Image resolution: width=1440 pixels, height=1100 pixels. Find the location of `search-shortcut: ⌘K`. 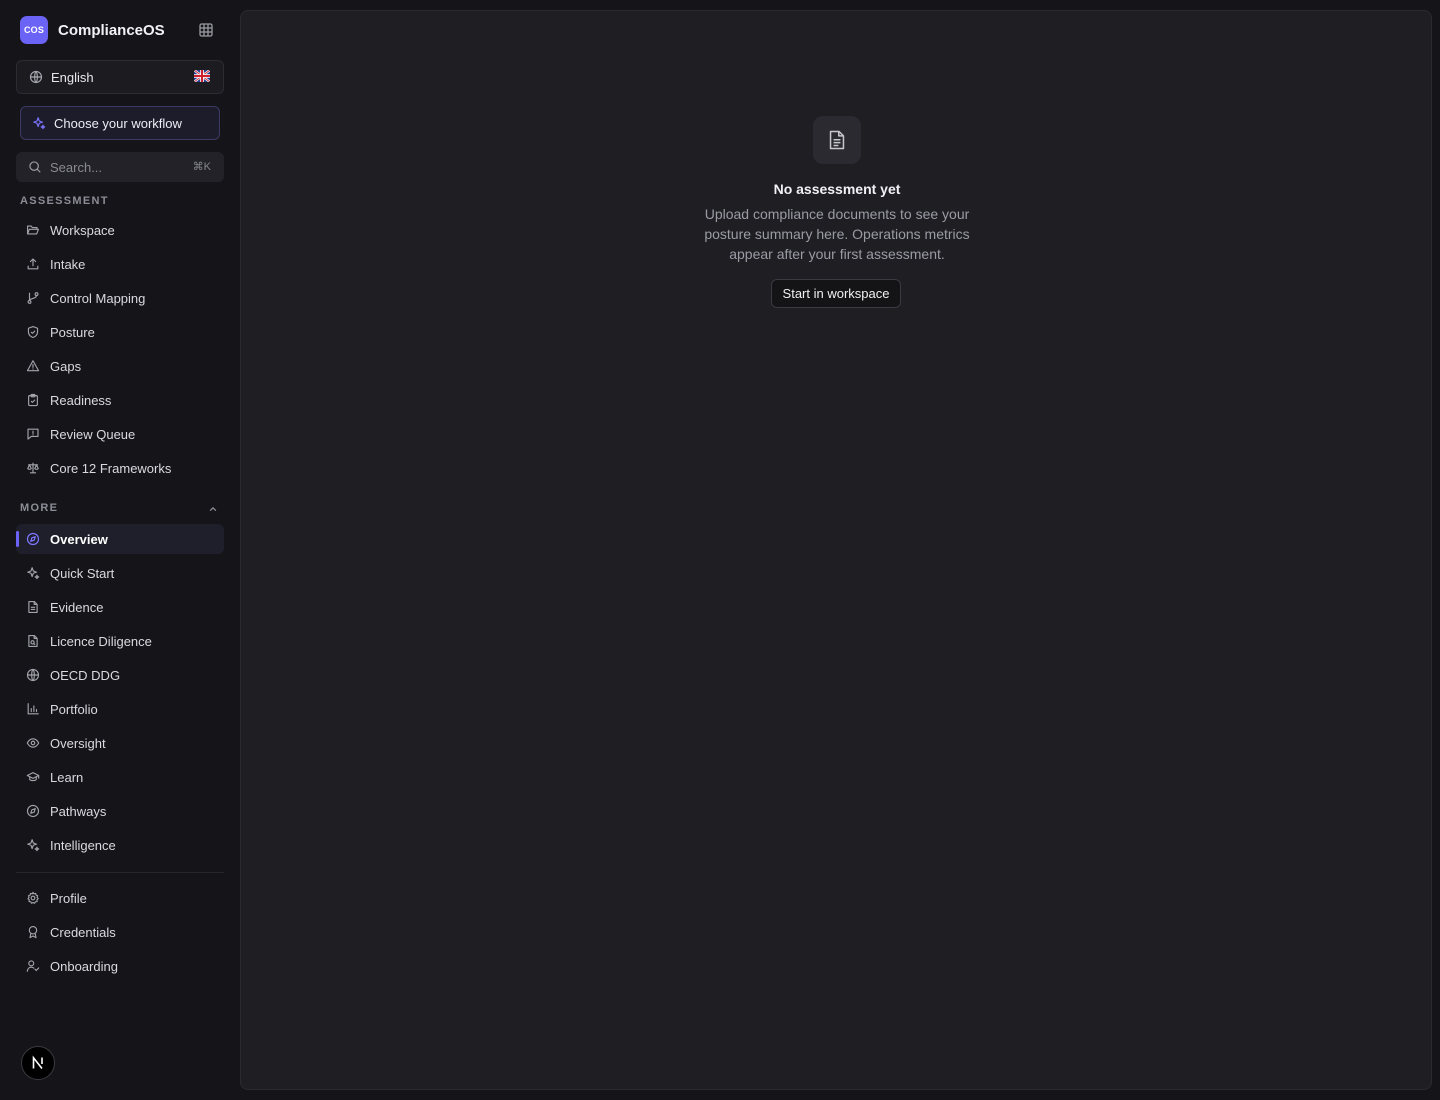

search-shortcut: ⌘K is located at coordinates (201, 167).